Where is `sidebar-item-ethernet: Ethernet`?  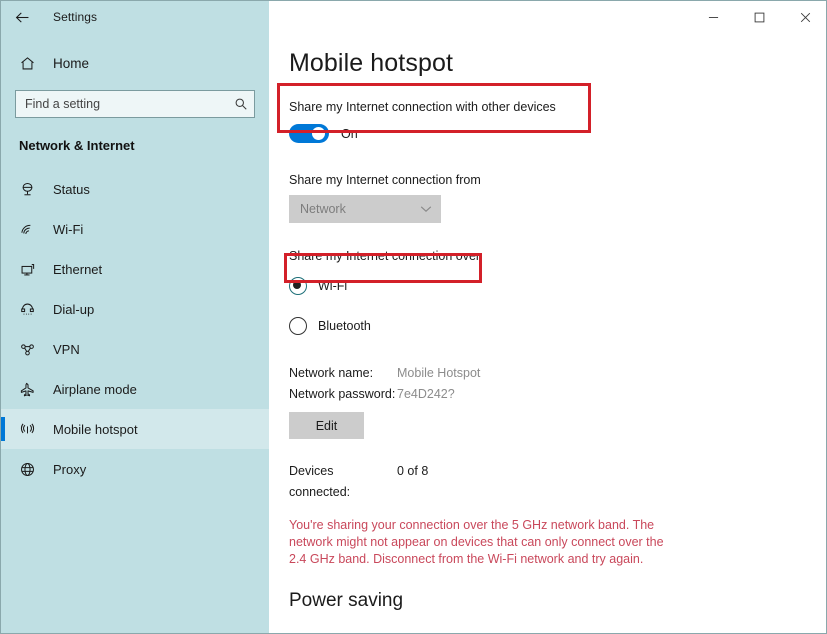 sidebar-item-ethernet: Ethernet is located at coordinates (135, 269).